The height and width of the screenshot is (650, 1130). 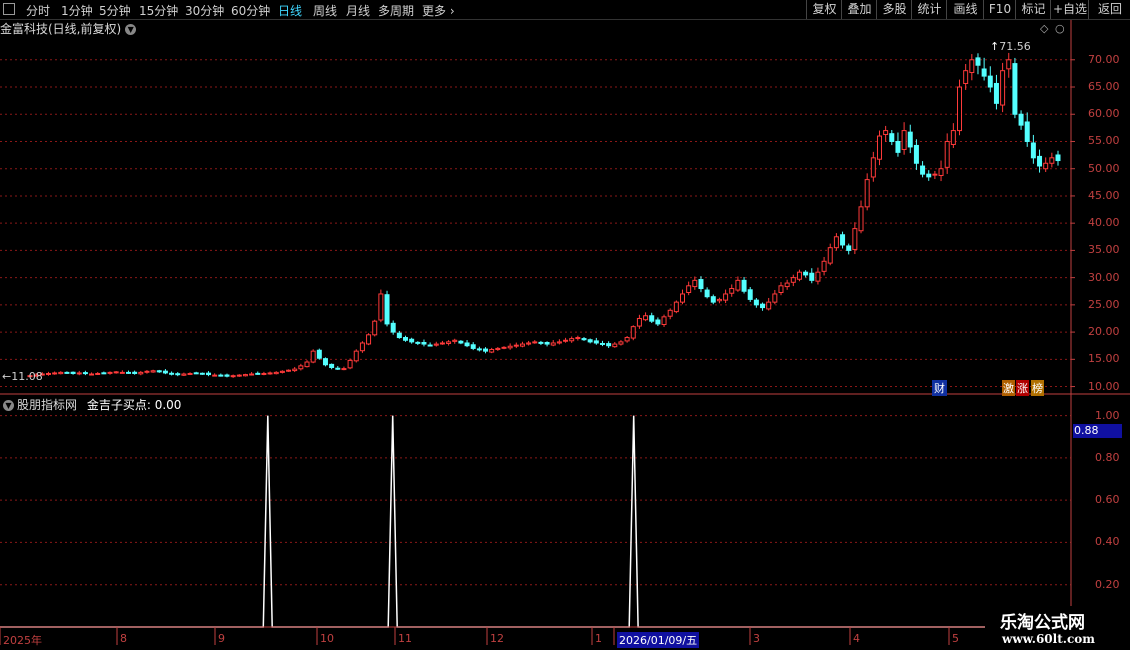 I want to click on indicator-tick: 0.60, so click(x=1107, y=500).